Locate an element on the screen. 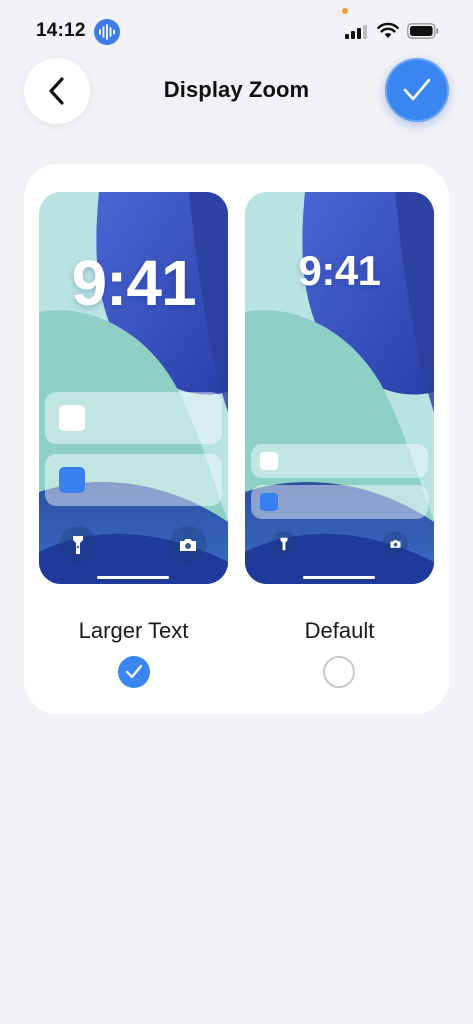  default-label: Default is located at coordinates (339, 631).